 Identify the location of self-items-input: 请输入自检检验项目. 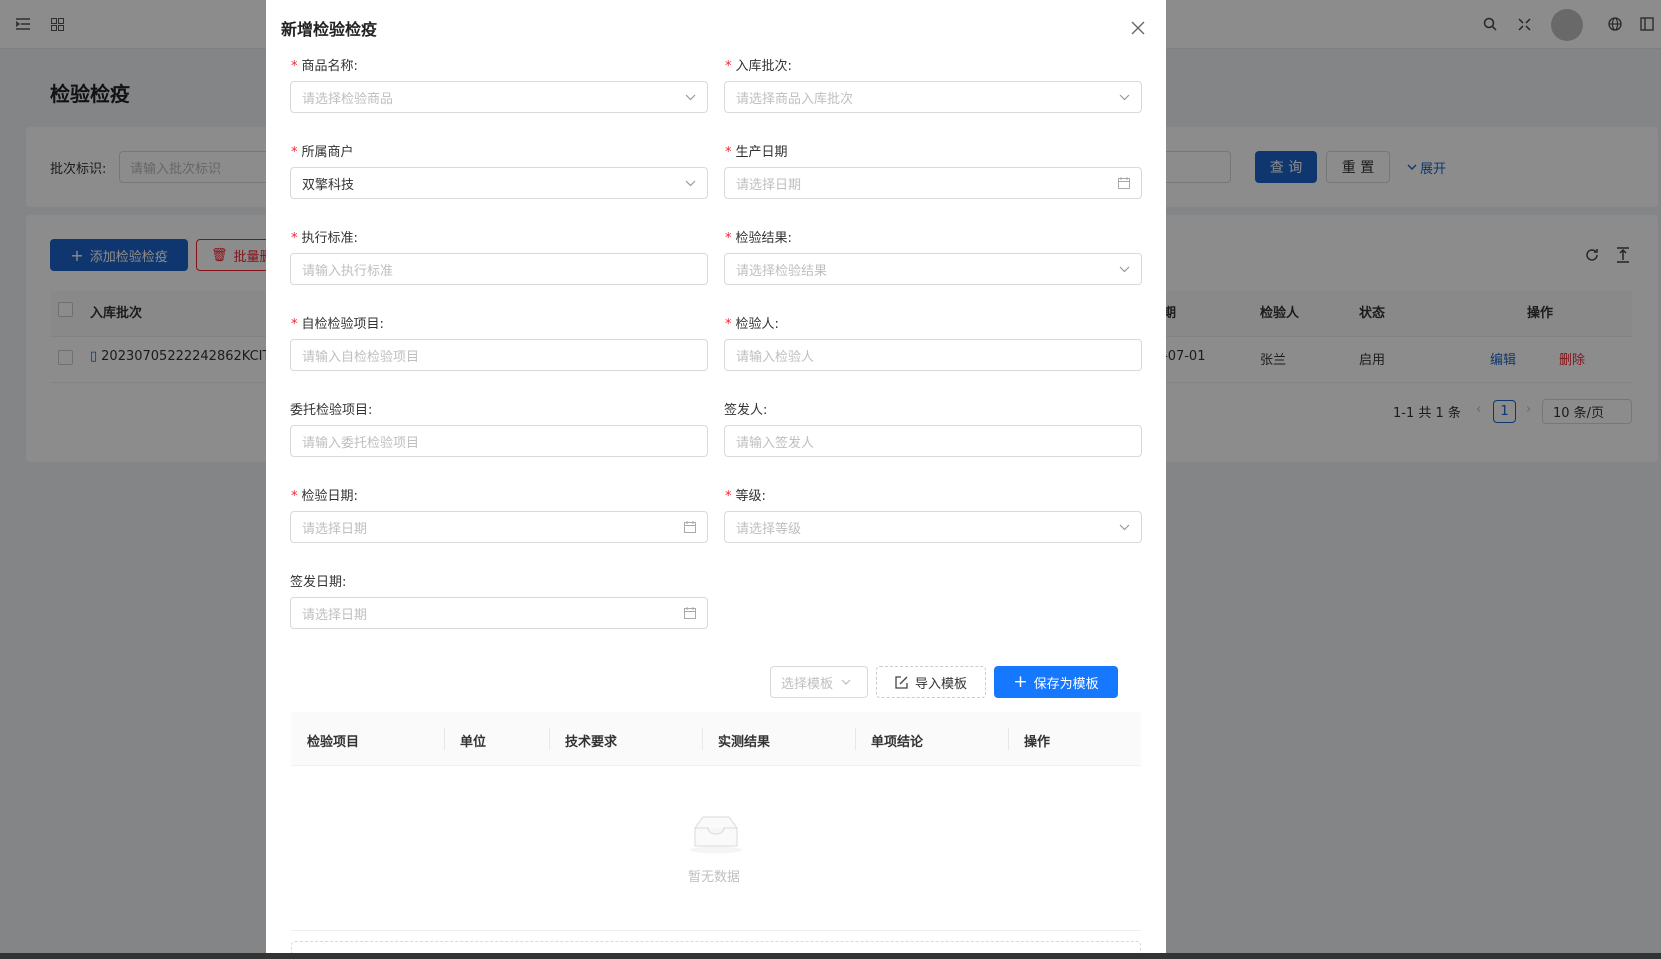
(499, 355).